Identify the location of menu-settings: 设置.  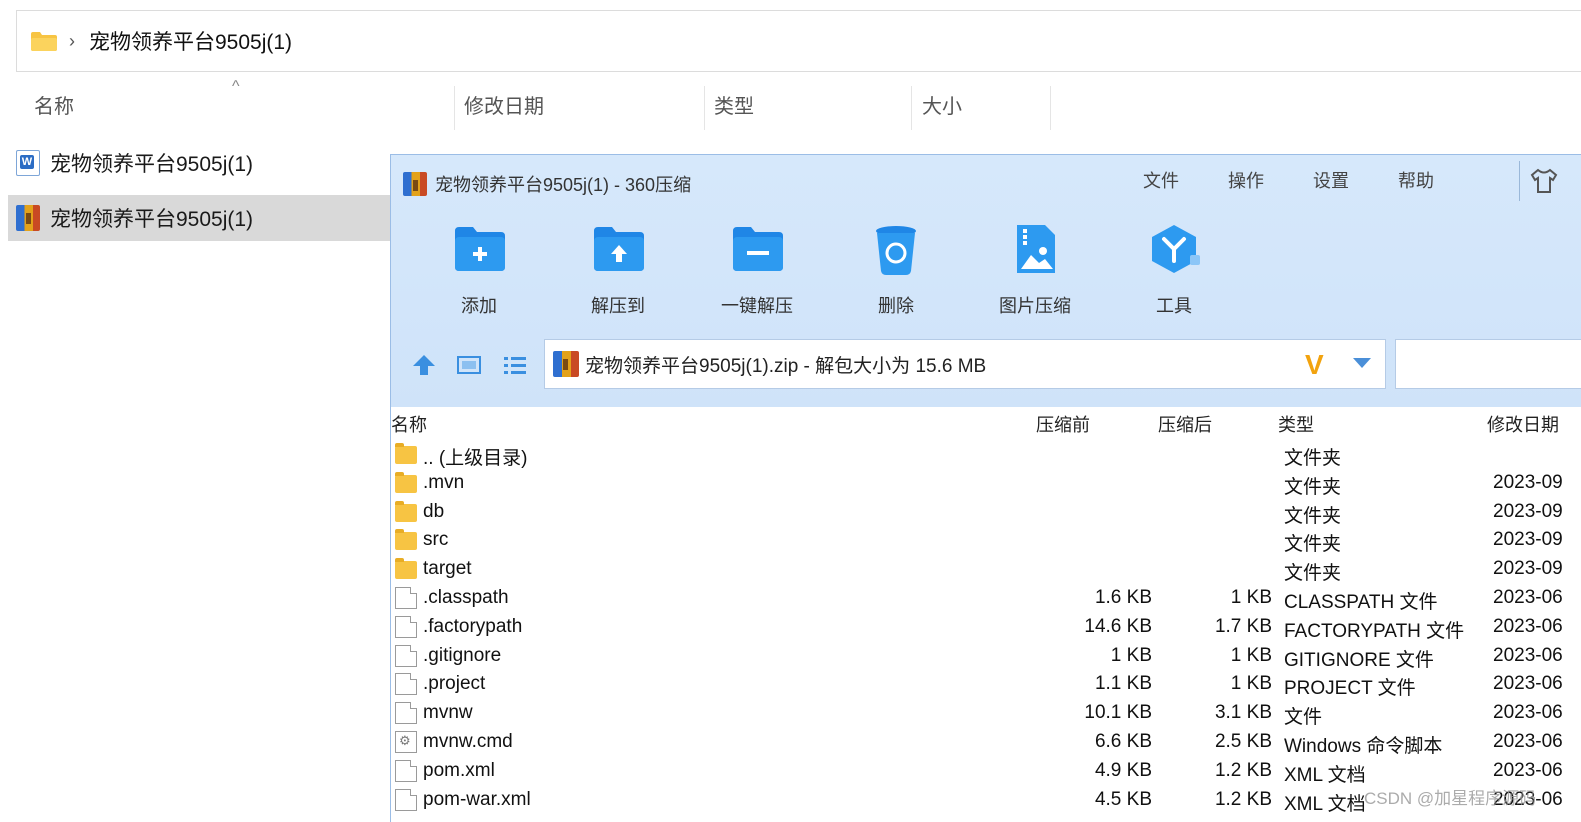
(1331, 180).